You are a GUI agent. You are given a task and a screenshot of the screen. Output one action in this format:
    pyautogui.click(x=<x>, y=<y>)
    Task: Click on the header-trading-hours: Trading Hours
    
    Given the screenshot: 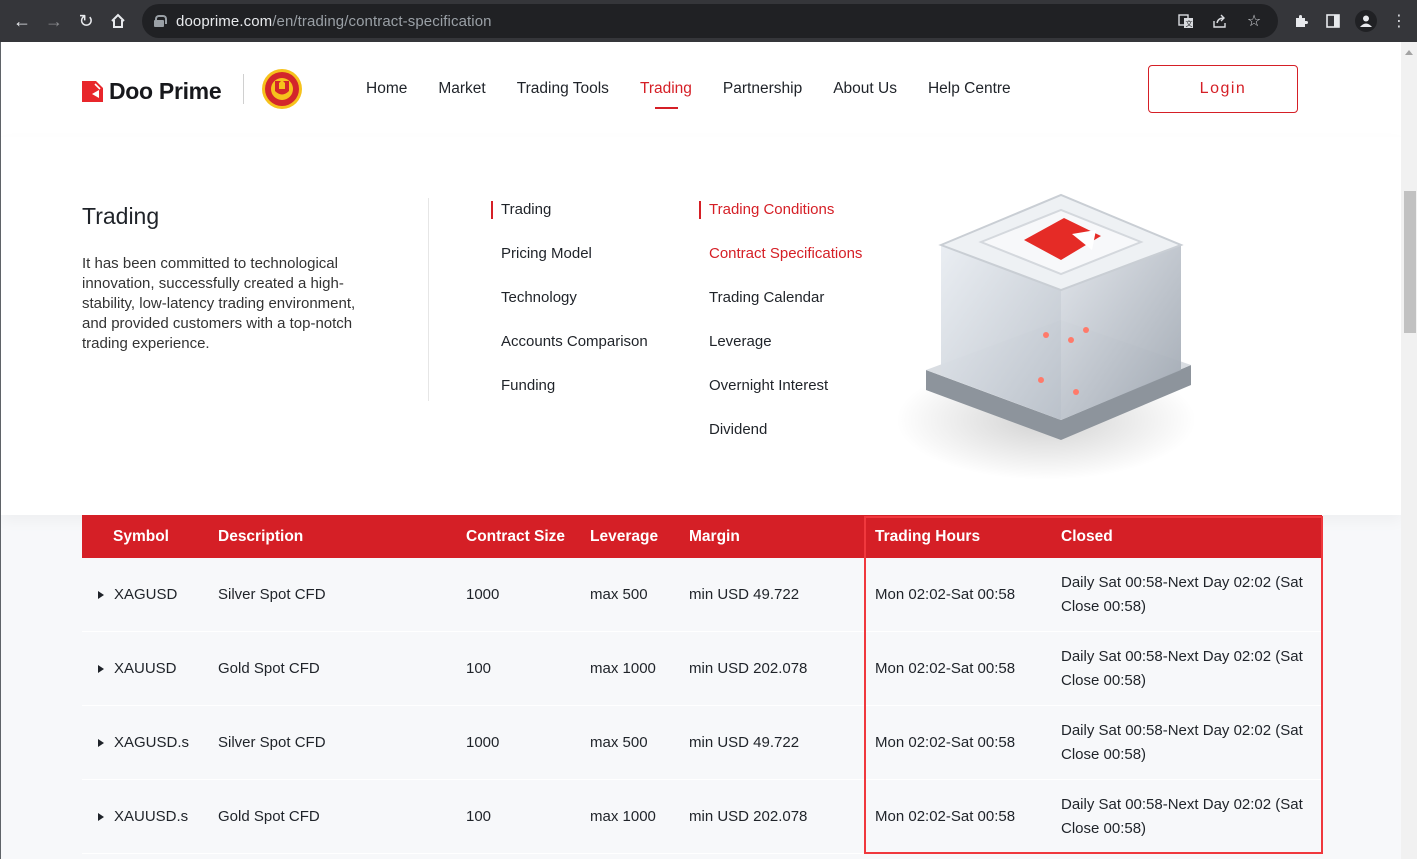 What is the action you would take?
    pyautogui.click(x=928, y=536)
    